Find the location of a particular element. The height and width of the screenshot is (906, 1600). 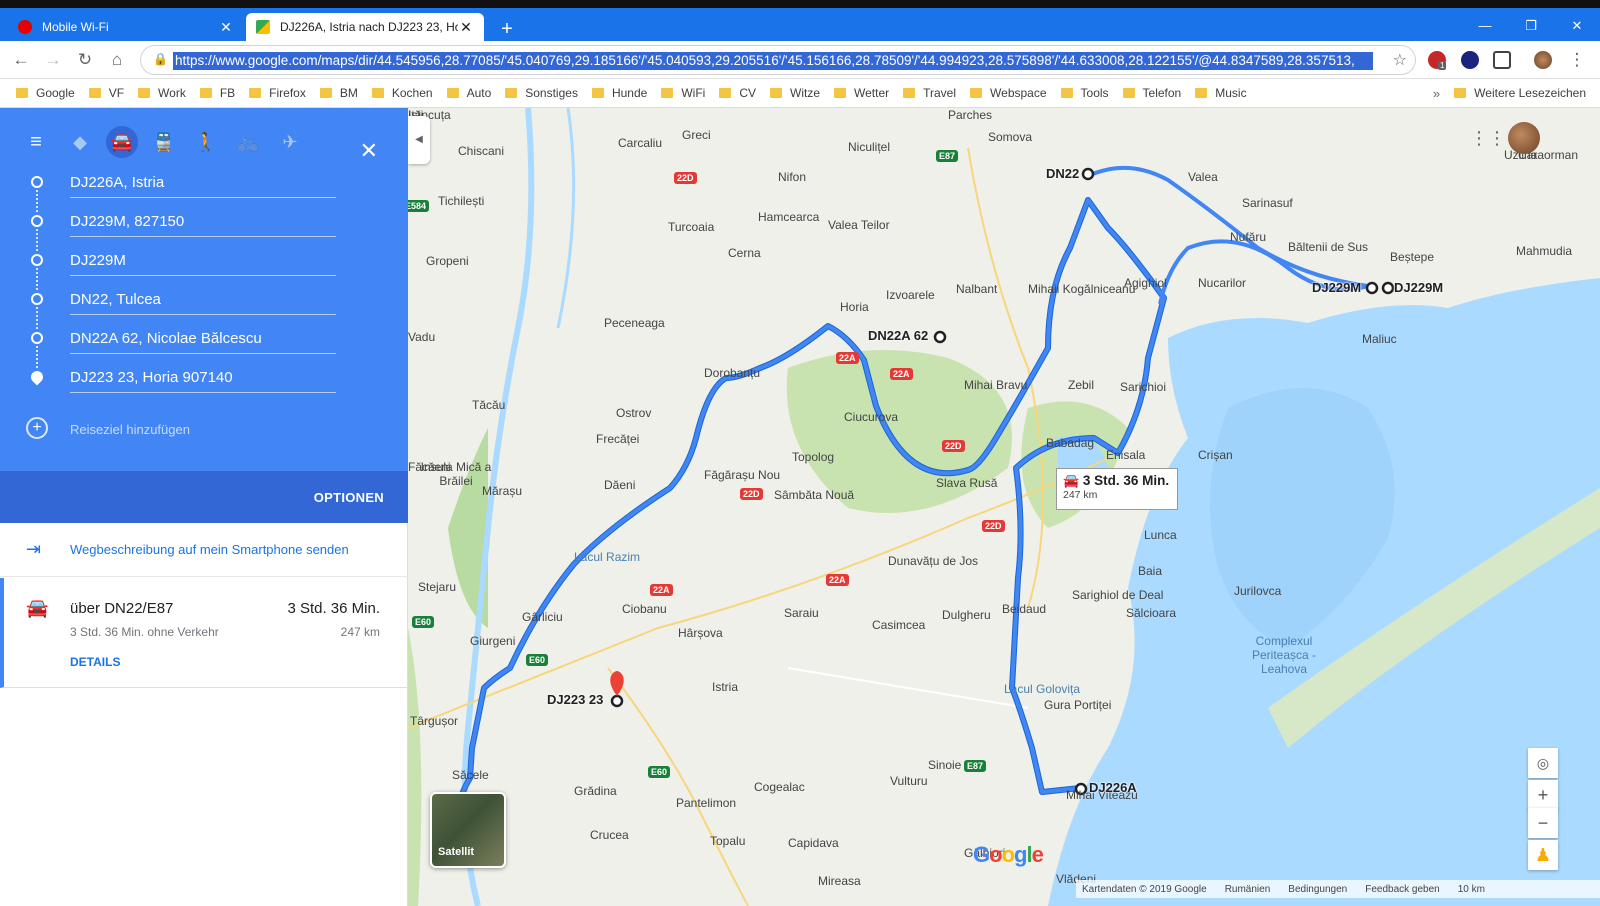

profile-avatar is located at coordinates (1543, 60).